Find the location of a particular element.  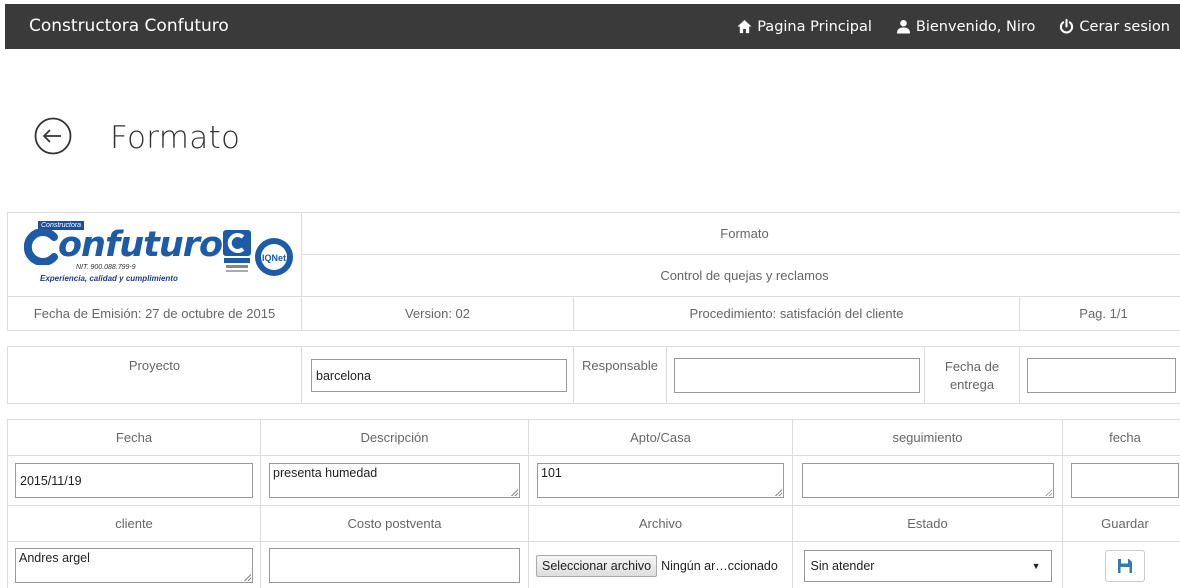

arrow-left-circle-icon is located at coordinates (53, 136).